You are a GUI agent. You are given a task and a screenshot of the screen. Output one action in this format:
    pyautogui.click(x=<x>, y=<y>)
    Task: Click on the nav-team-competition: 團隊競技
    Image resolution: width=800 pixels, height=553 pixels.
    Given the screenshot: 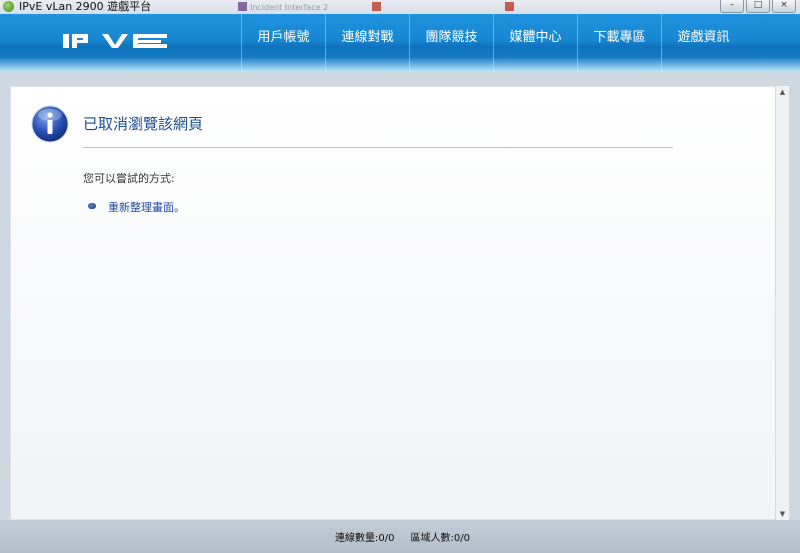 What is the action you would take?
    pyautogui.click(x=451, y=42)
    